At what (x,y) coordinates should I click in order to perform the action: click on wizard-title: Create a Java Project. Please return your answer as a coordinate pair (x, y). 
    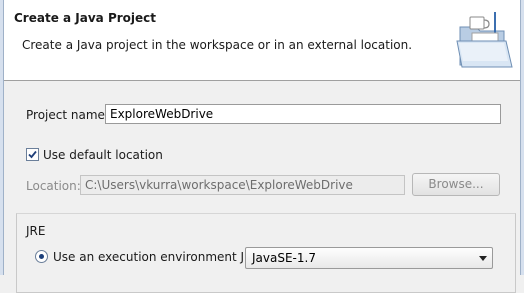
    Looking at the image, I should click on (85, 18).